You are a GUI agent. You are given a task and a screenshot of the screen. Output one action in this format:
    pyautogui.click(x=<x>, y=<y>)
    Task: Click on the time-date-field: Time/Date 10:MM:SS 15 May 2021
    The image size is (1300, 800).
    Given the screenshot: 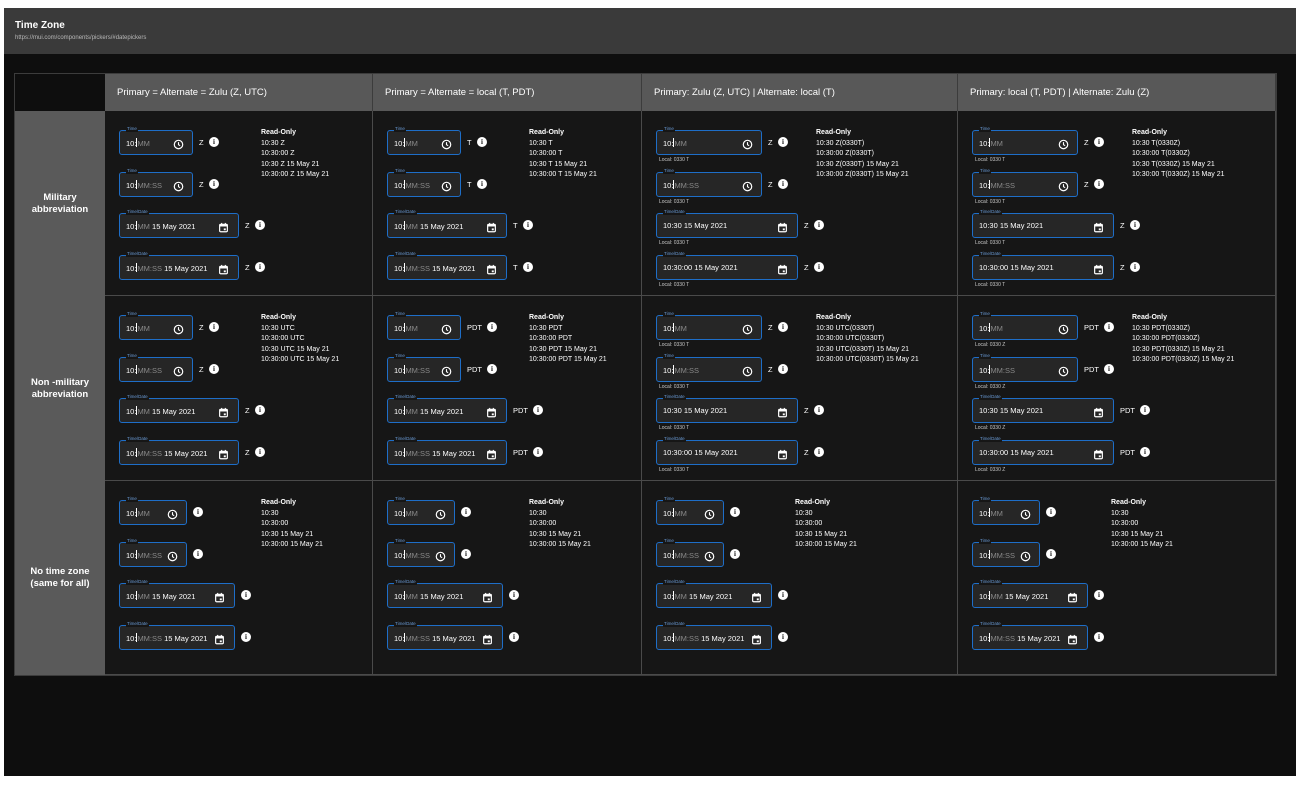 What is the action you would take?
    pyautogui.click(x=447, y=265)
    